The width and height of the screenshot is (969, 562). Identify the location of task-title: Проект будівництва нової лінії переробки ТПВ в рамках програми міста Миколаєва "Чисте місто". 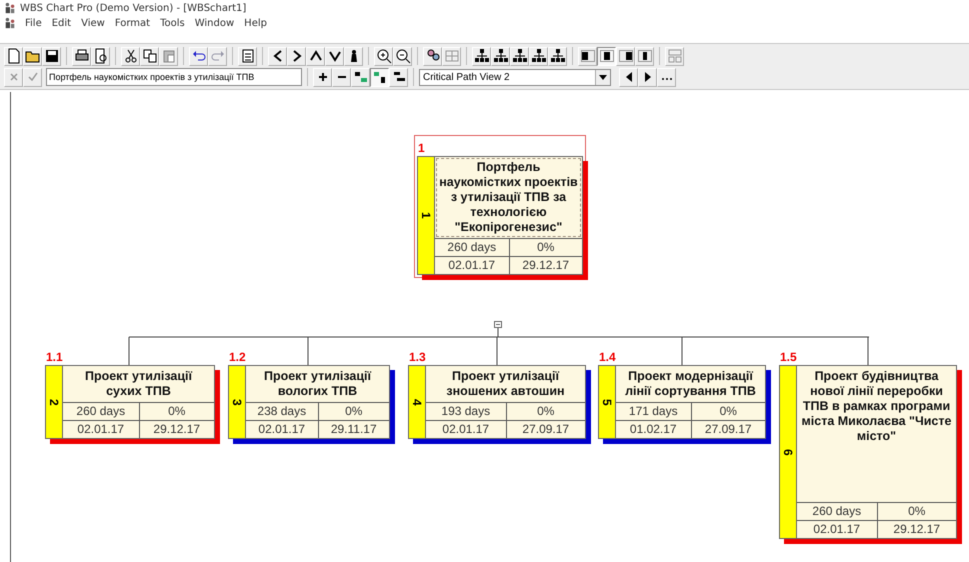
(877, 406).